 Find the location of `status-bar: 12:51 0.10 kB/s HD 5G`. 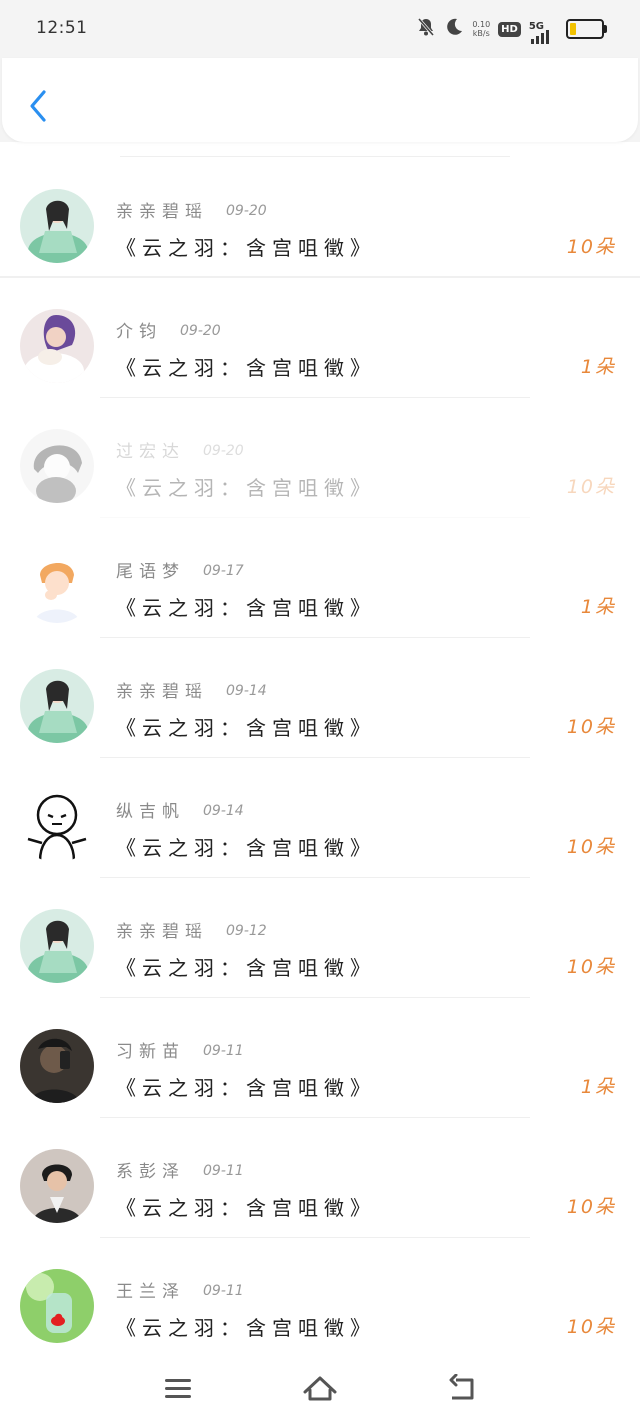

status-bar: 12:51 0.10 kB/s HD 5G is located at coordinates (320, 29).